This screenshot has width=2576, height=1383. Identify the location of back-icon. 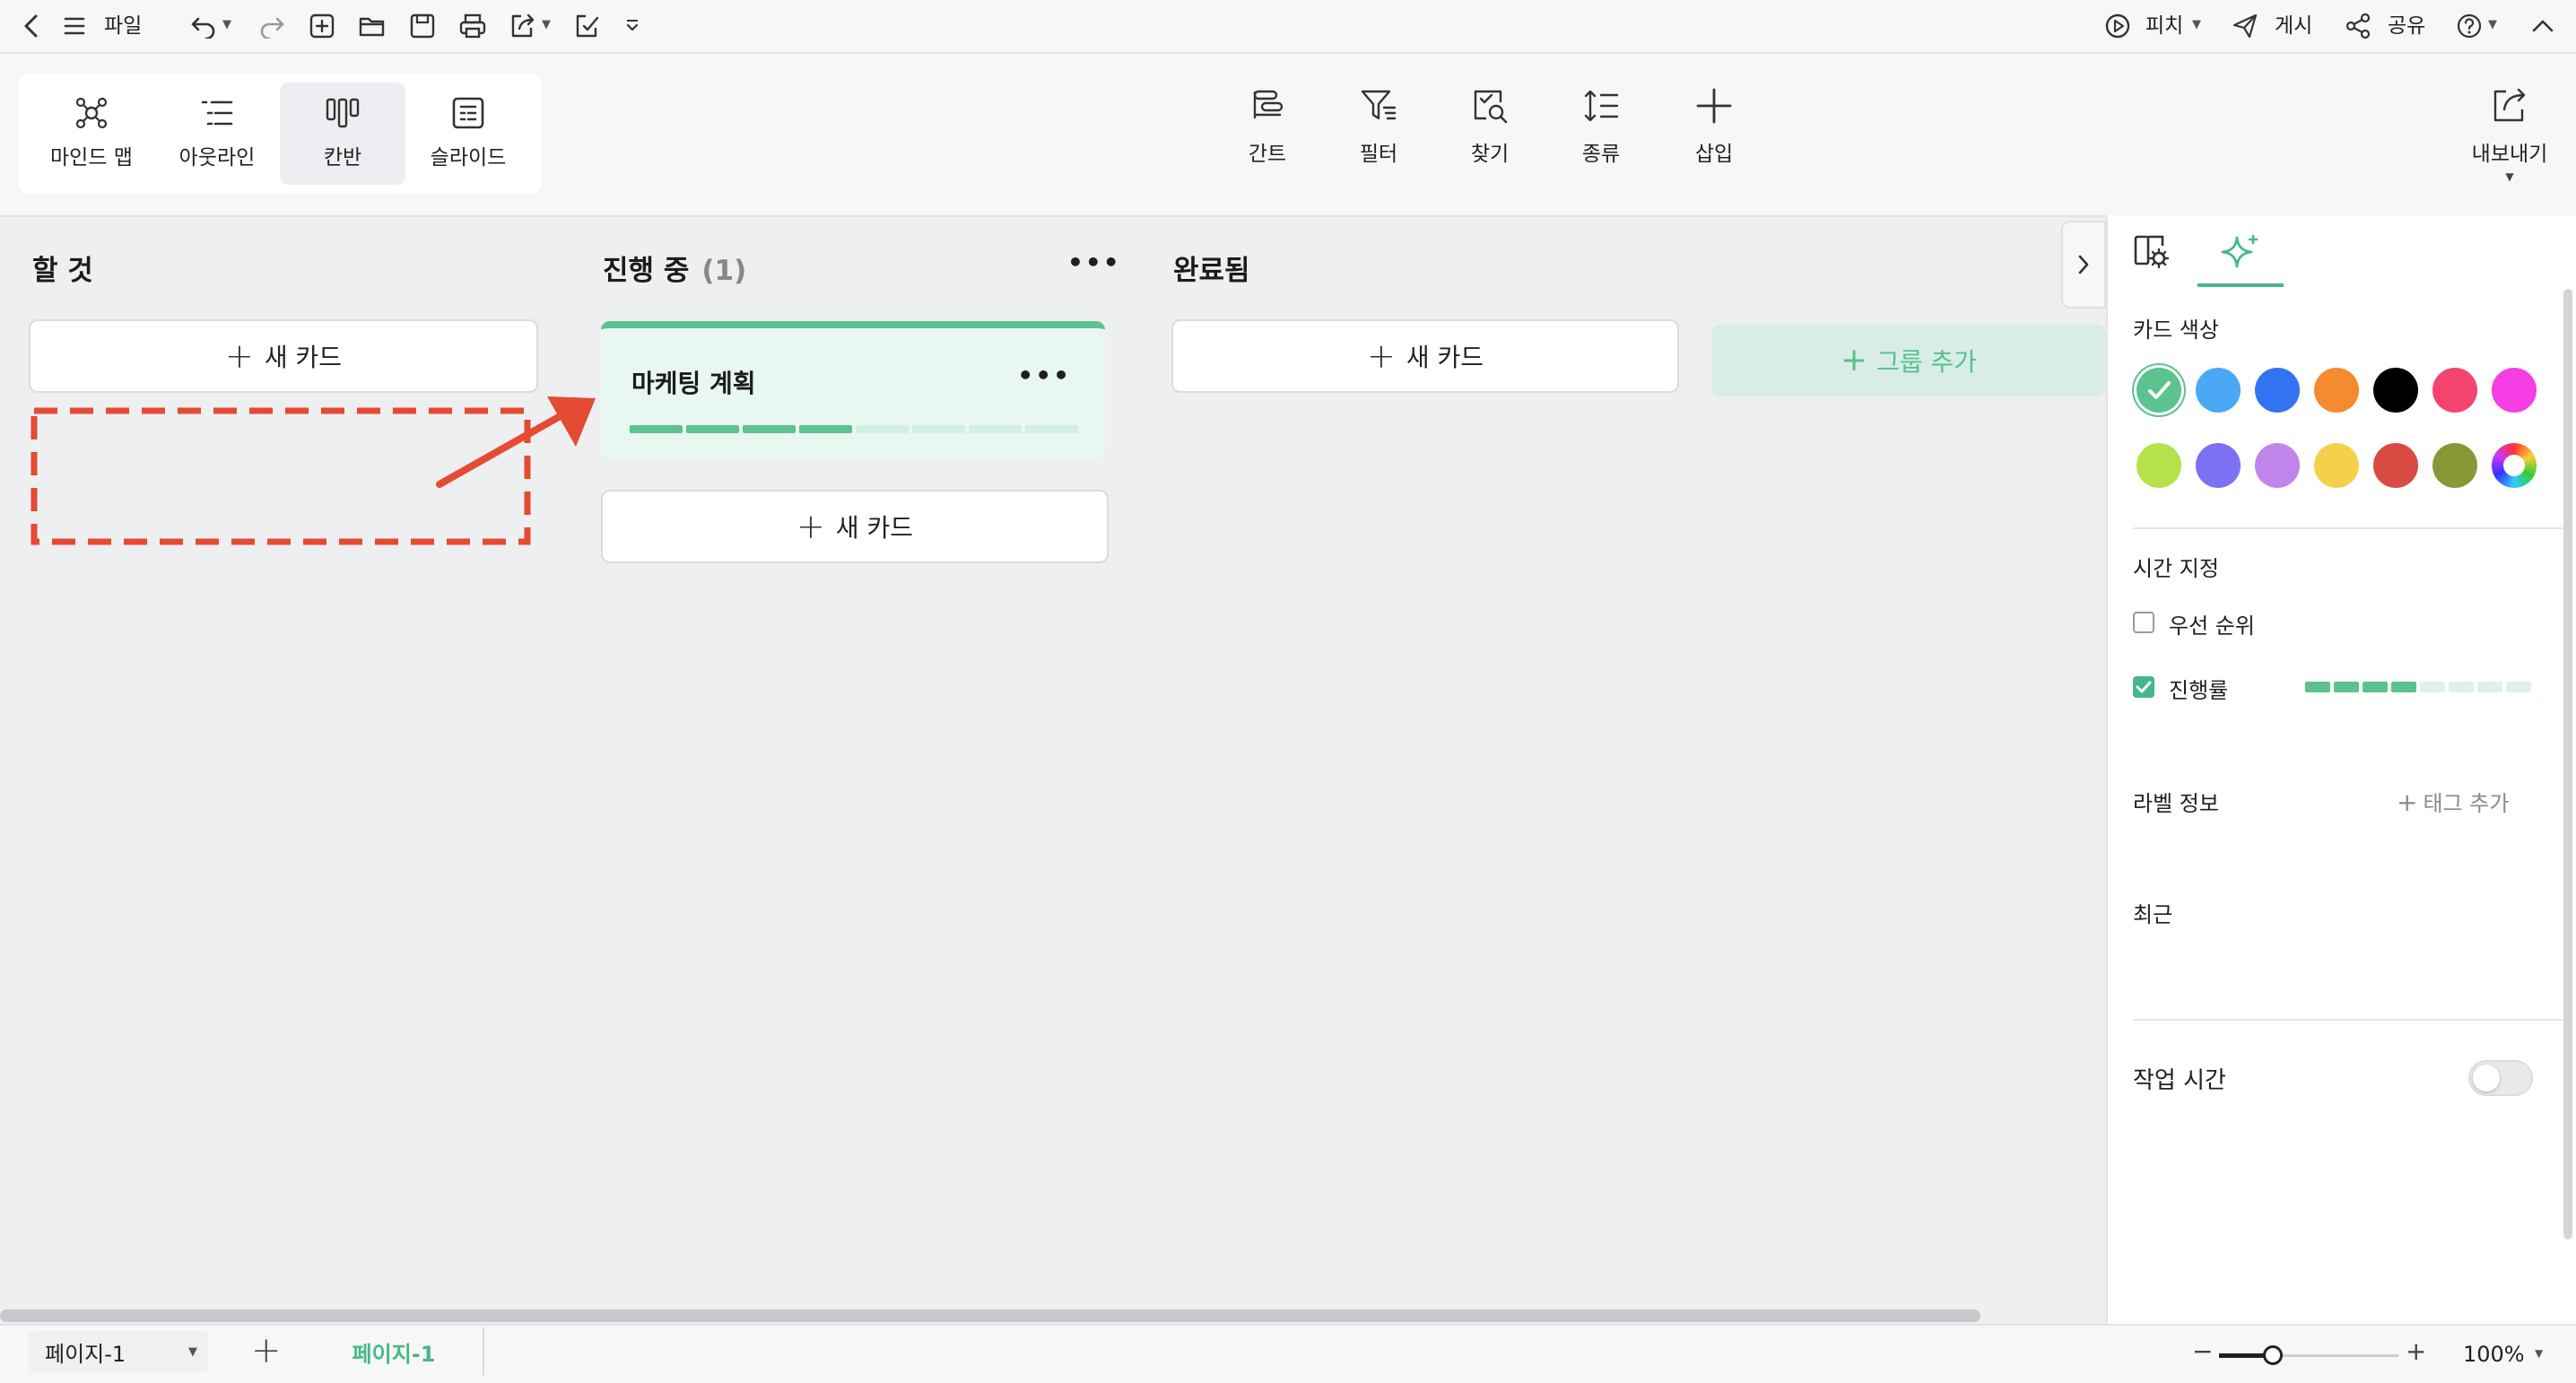
(31, 26).